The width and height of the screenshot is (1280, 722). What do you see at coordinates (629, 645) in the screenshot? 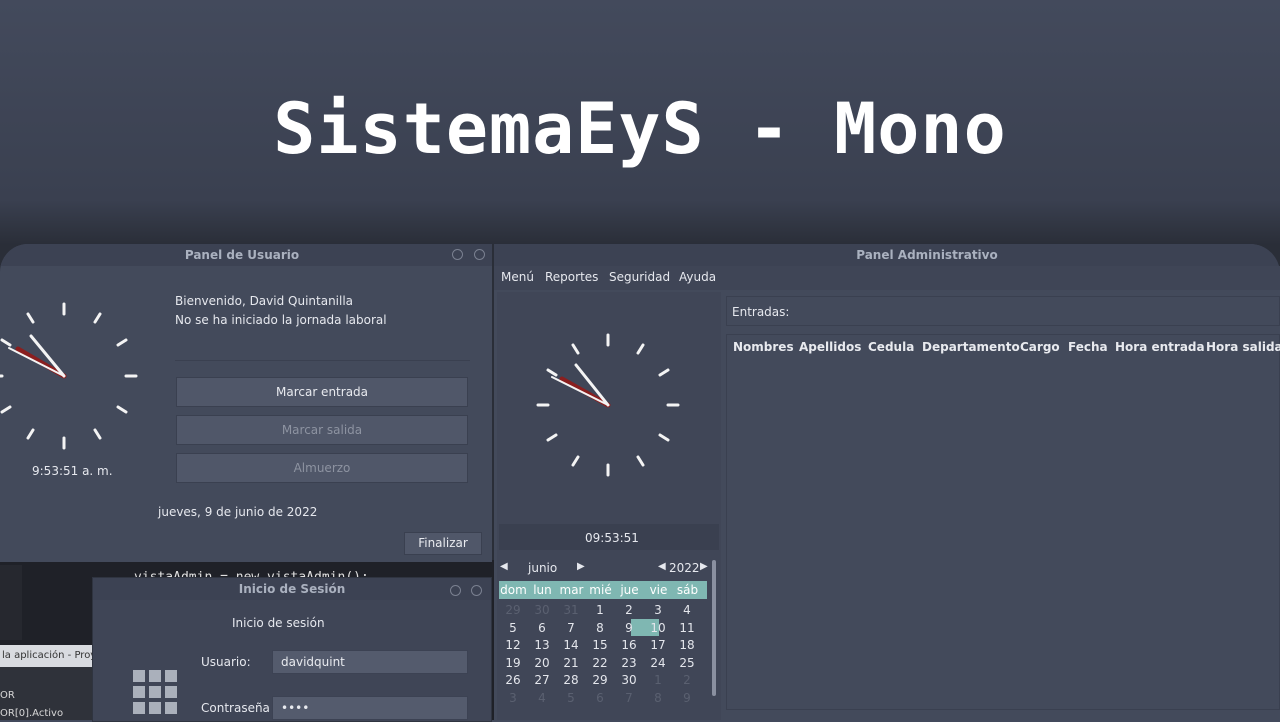
I see `calendar-day: 16` at bounding box center [629, 645].